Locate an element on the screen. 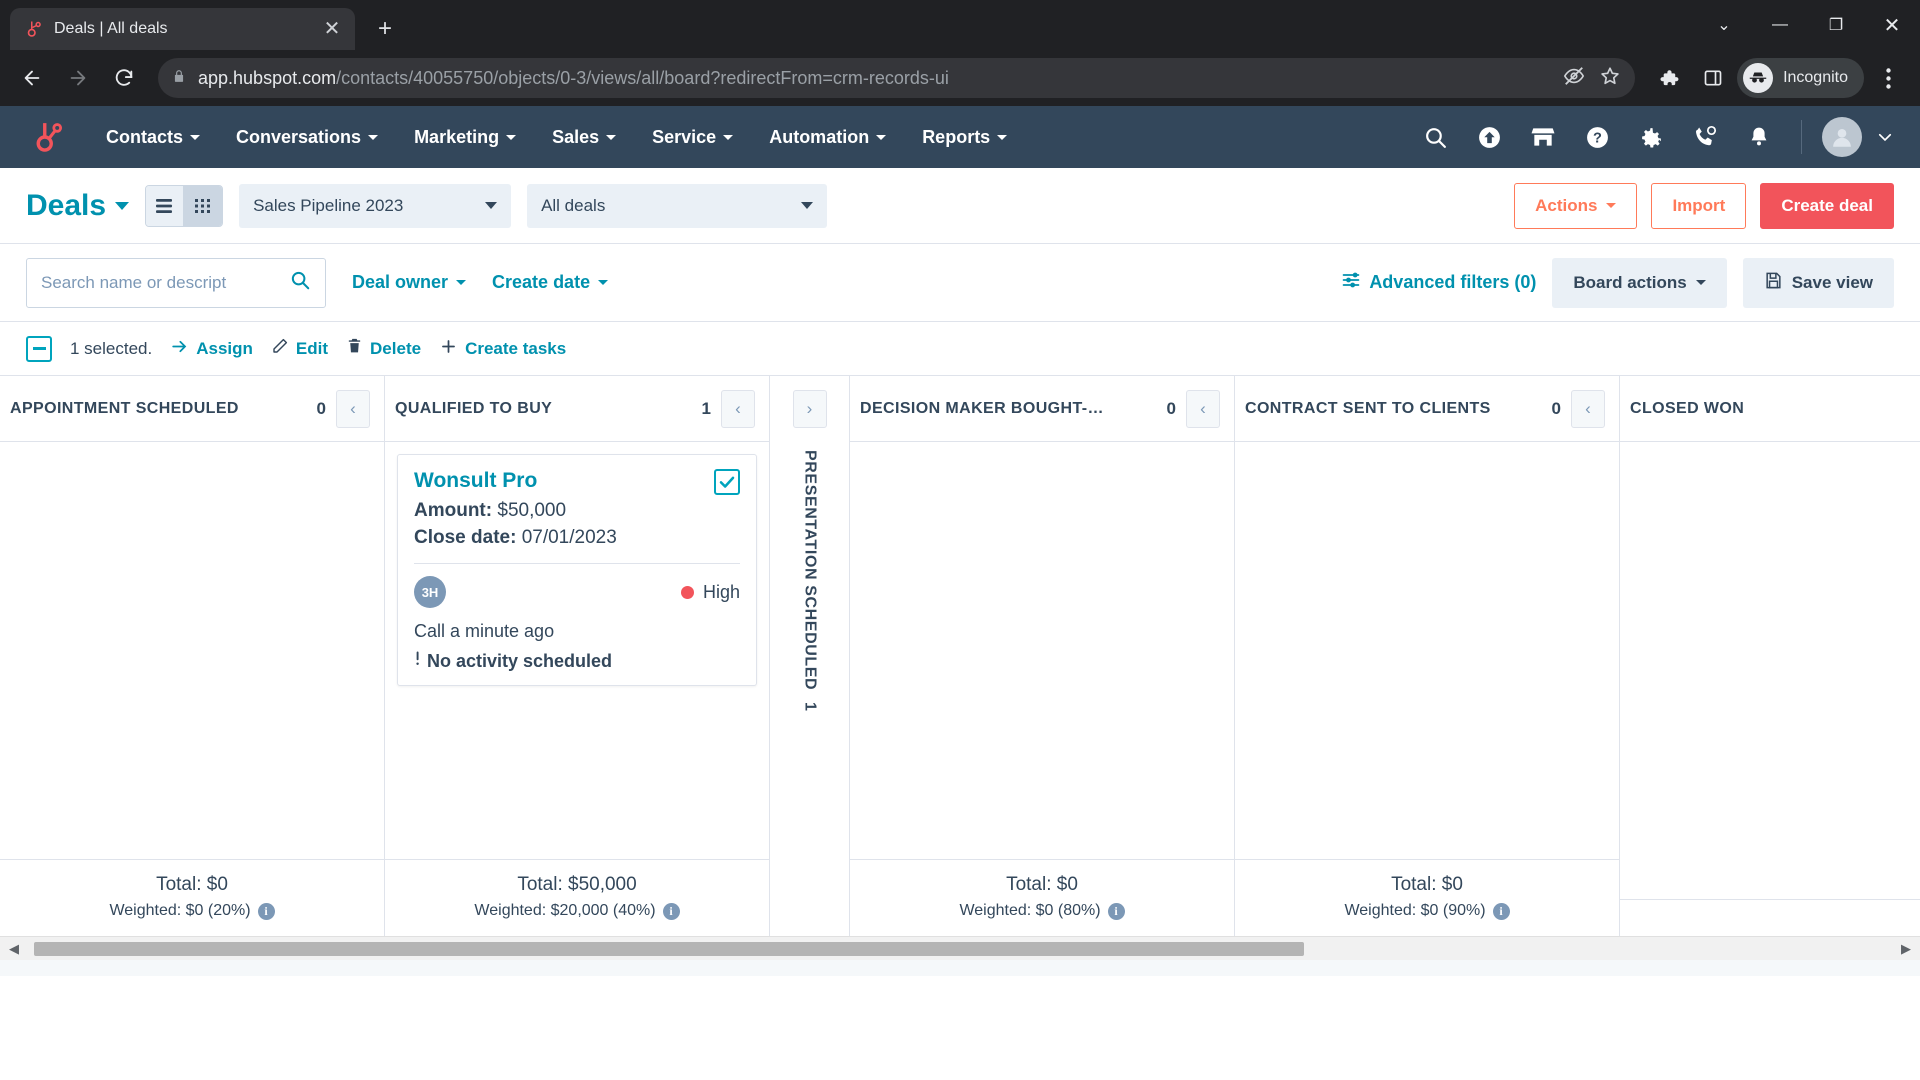 This screenshot has height=1080, width=1920. horizontal-scrollbar: ◀ ▶ is located at coordinates (960, 948).